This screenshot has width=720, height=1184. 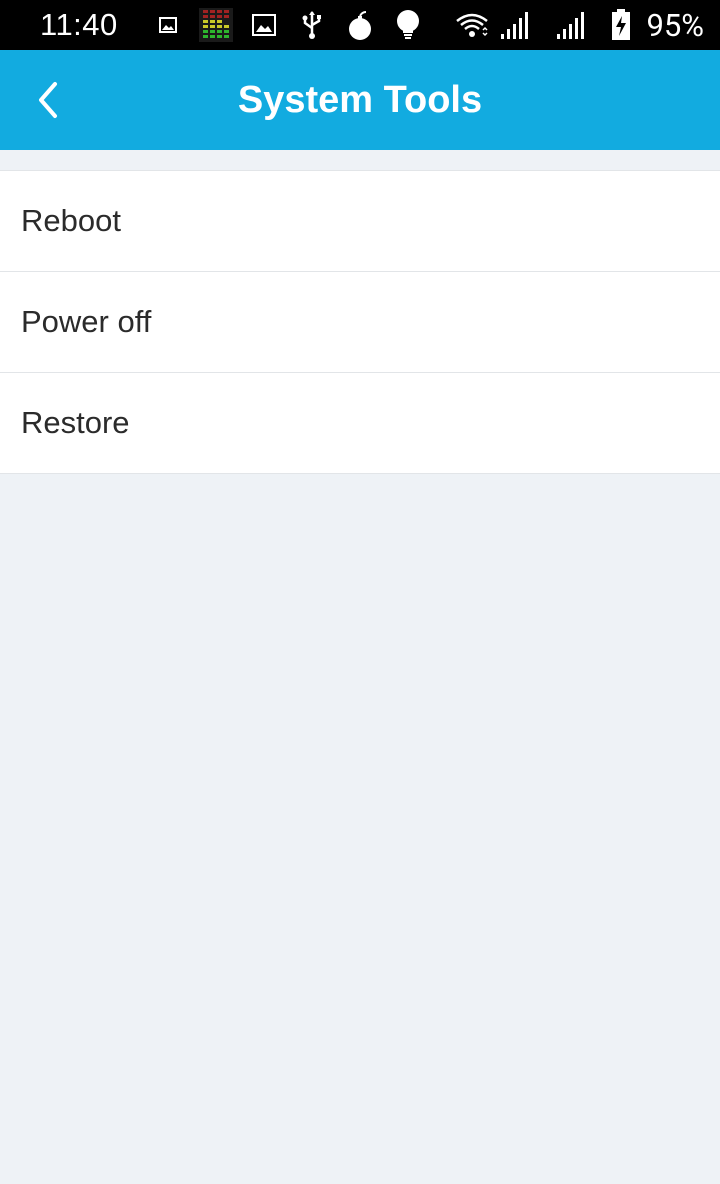 I want to click on usb-icon, so click(x=312, y=25).